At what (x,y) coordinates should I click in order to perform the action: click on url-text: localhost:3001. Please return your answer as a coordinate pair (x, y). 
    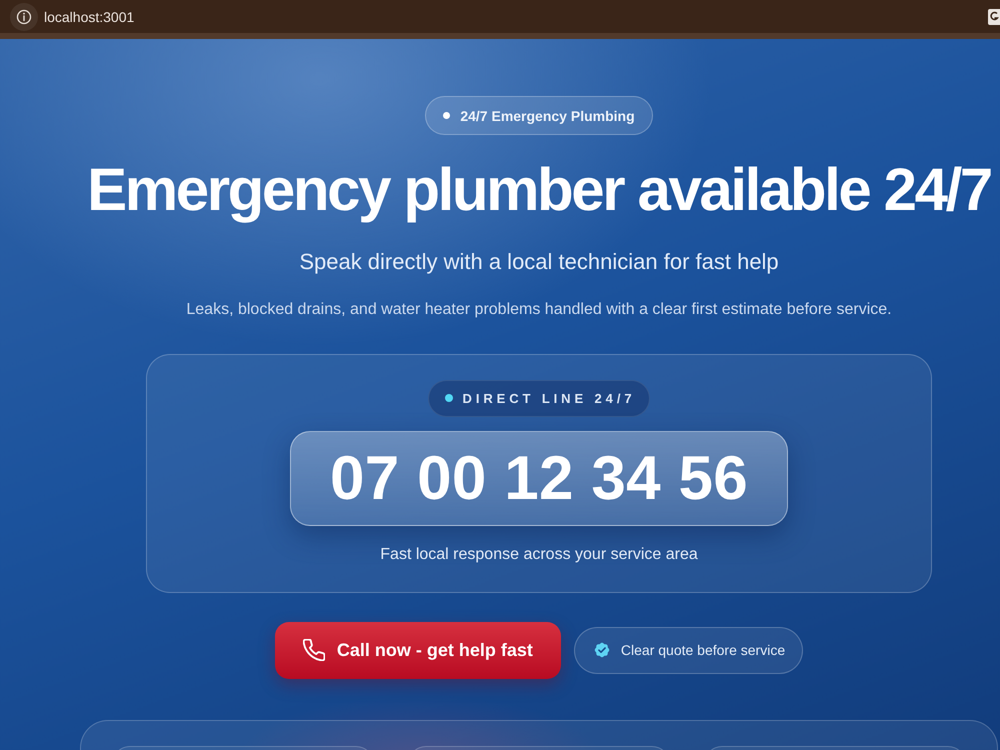
    Looking at the image, I should click on (89, 16).